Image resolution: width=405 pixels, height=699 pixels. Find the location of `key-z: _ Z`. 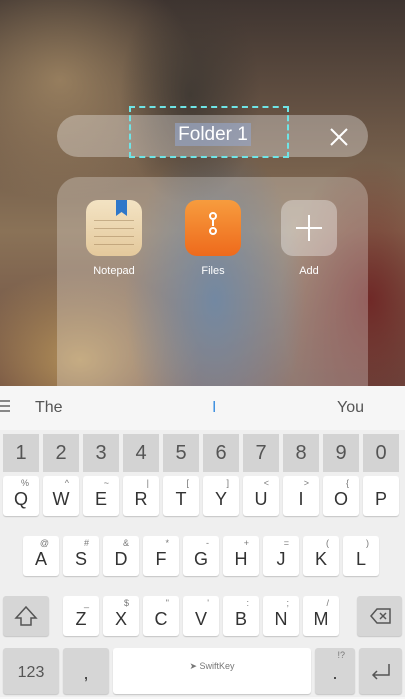

key-z: _ Z is located at coordinates (81, 616).